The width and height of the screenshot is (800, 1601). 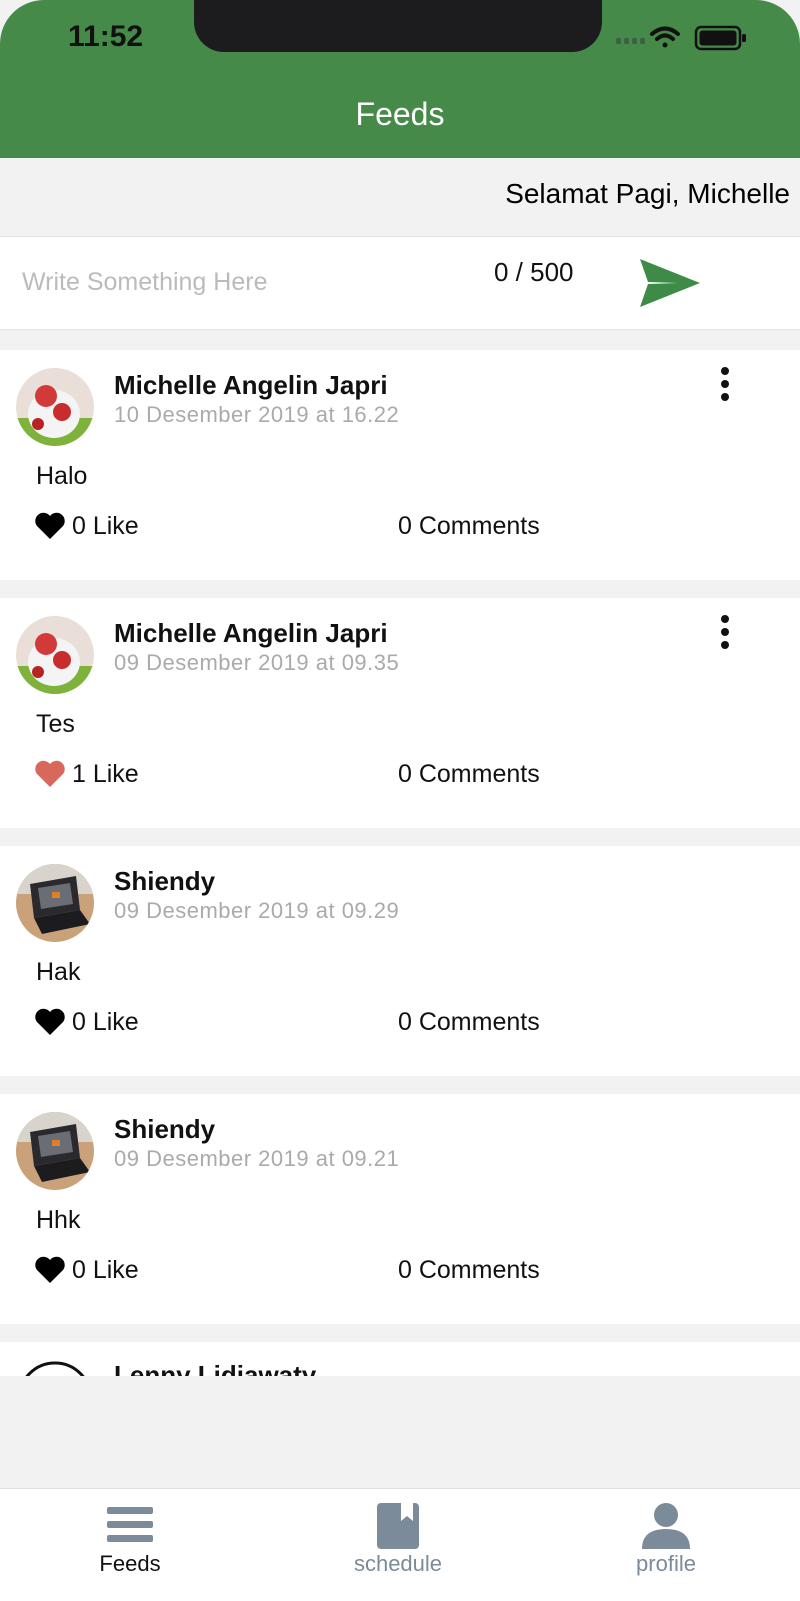 I want to click on tab-label: schedule, so click(x=398, y=1563).